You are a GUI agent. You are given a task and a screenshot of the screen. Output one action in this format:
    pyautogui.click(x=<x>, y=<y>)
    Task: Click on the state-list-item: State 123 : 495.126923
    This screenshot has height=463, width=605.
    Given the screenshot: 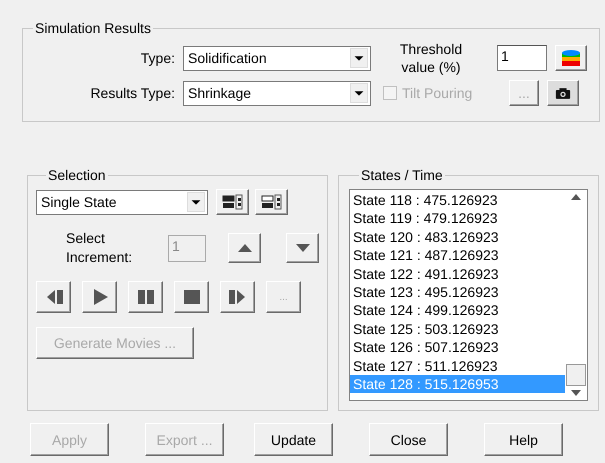 What is the action you would take?
    pyautogui.click(x=457, y=292)
    